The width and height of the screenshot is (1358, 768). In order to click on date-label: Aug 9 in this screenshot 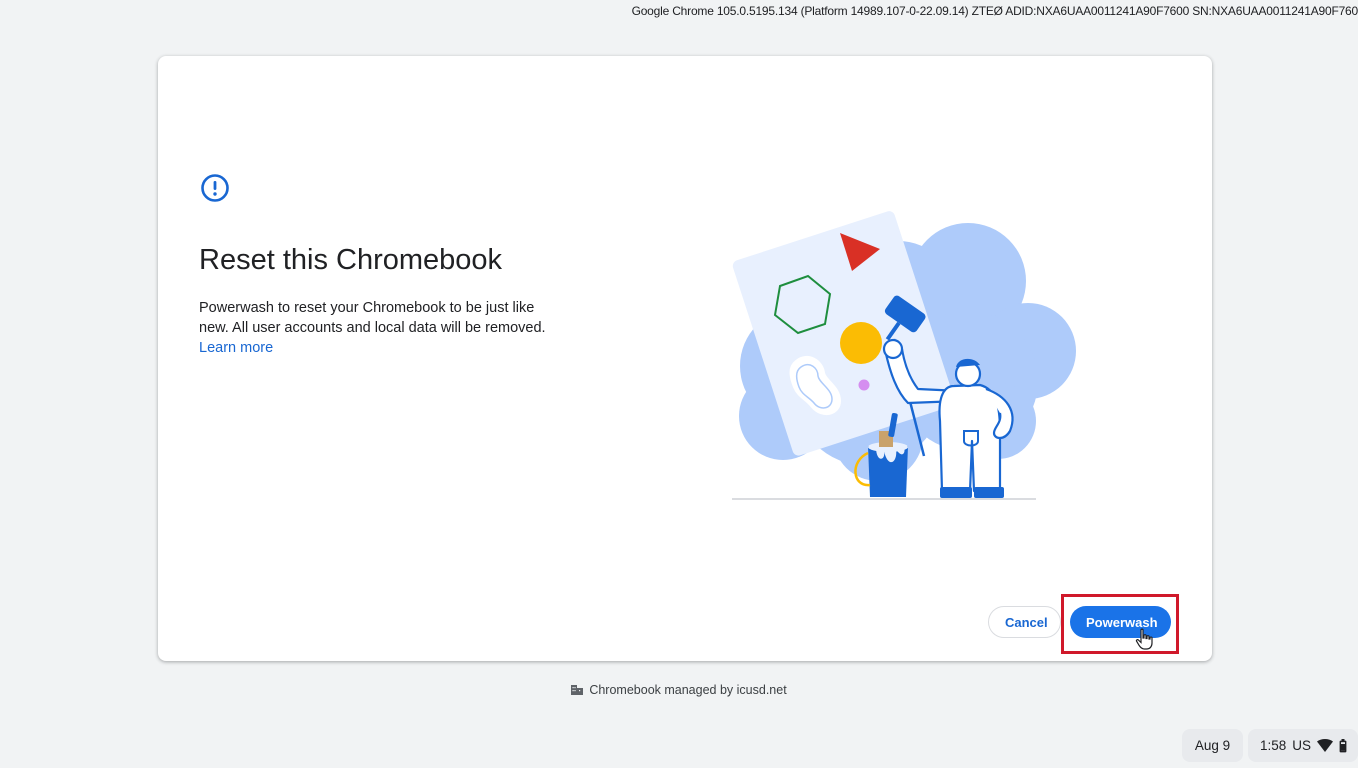, I will do `click(1212, 745)`.